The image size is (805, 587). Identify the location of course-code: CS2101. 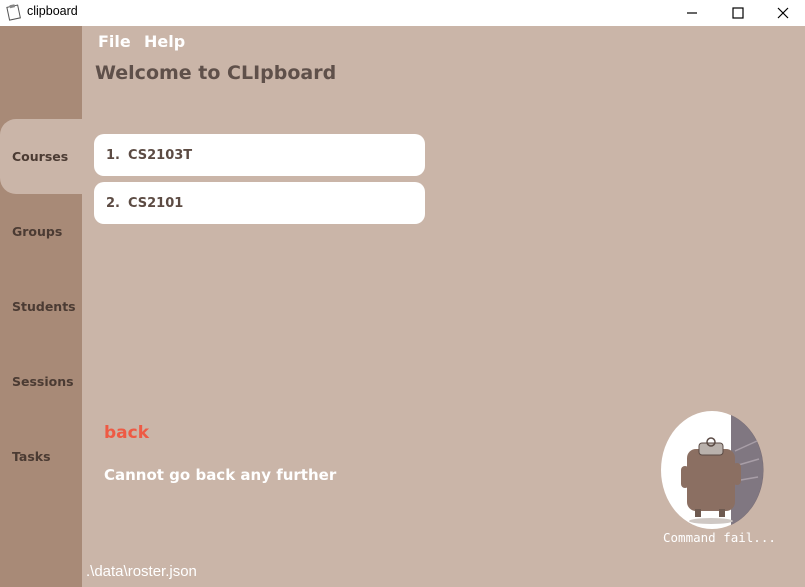
(155, 203).